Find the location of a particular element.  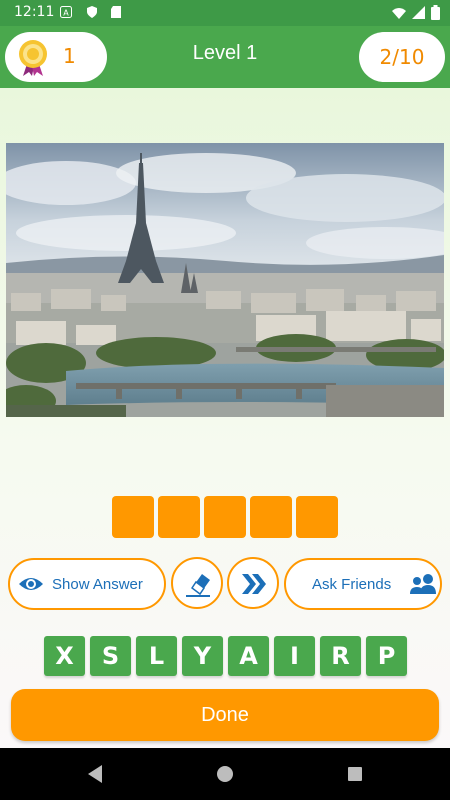

ask-friends-button: Ask Friends is located at coordinates (363, 584).